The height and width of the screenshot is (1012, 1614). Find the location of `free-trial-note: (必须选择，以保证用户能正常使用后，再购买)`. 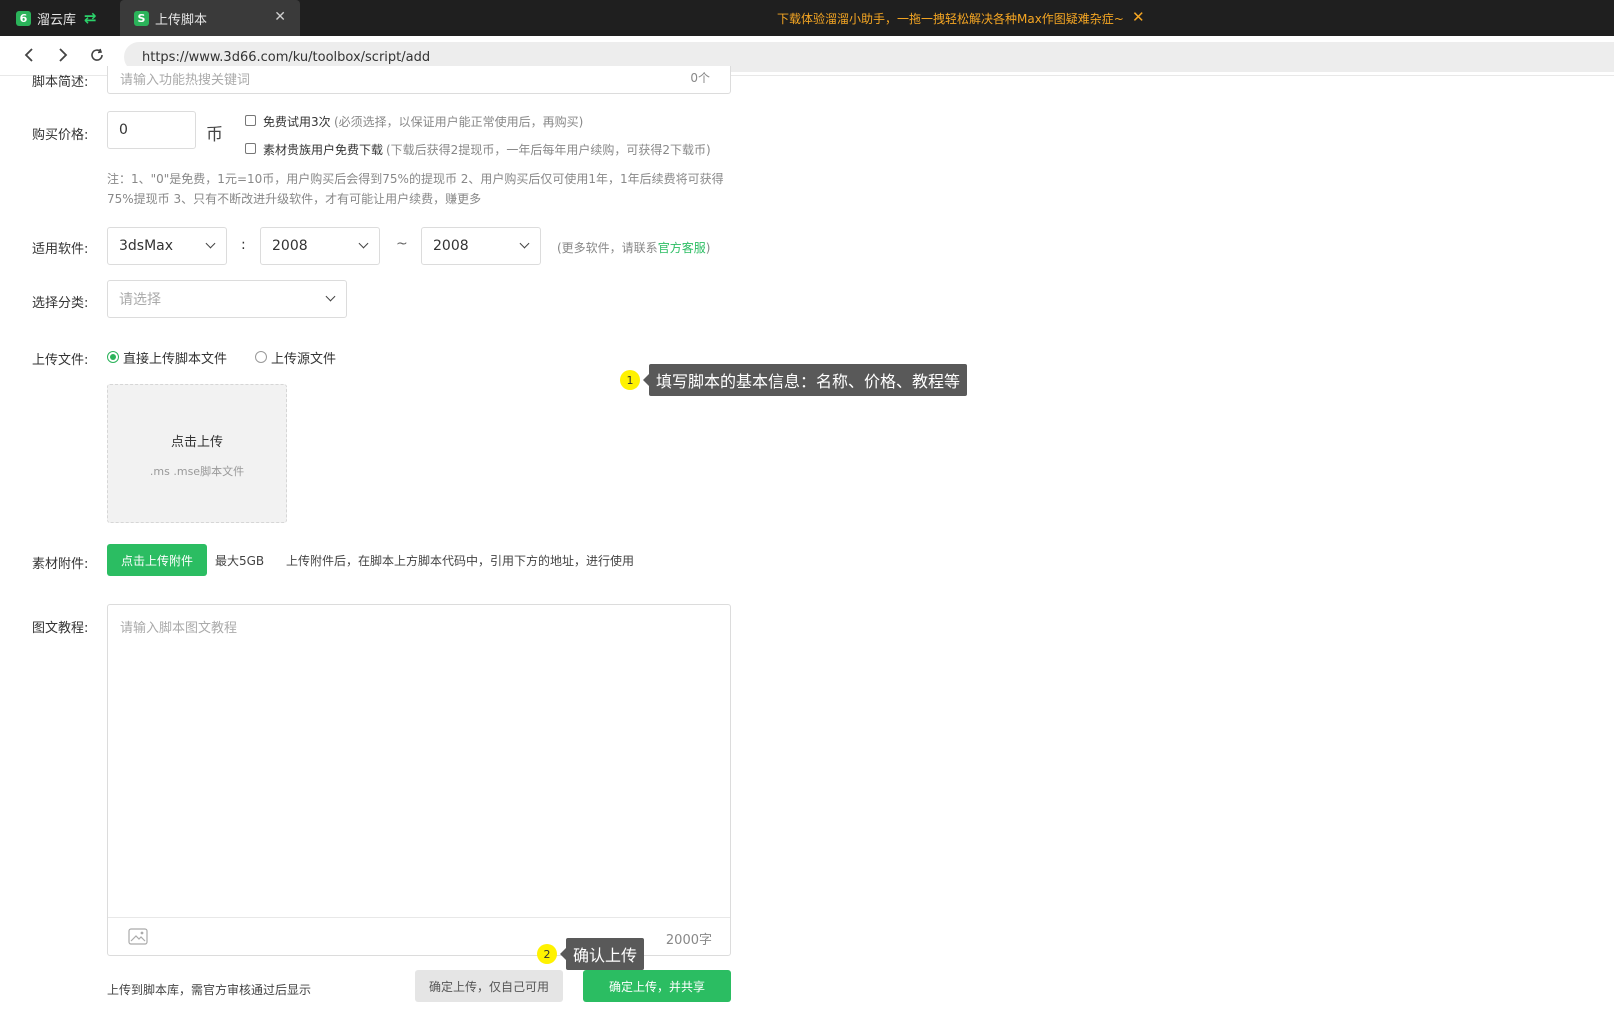

free-trial-note: (必须选择，以保证用户能正常使用后，再购买) is located at coordinates (459, 122).